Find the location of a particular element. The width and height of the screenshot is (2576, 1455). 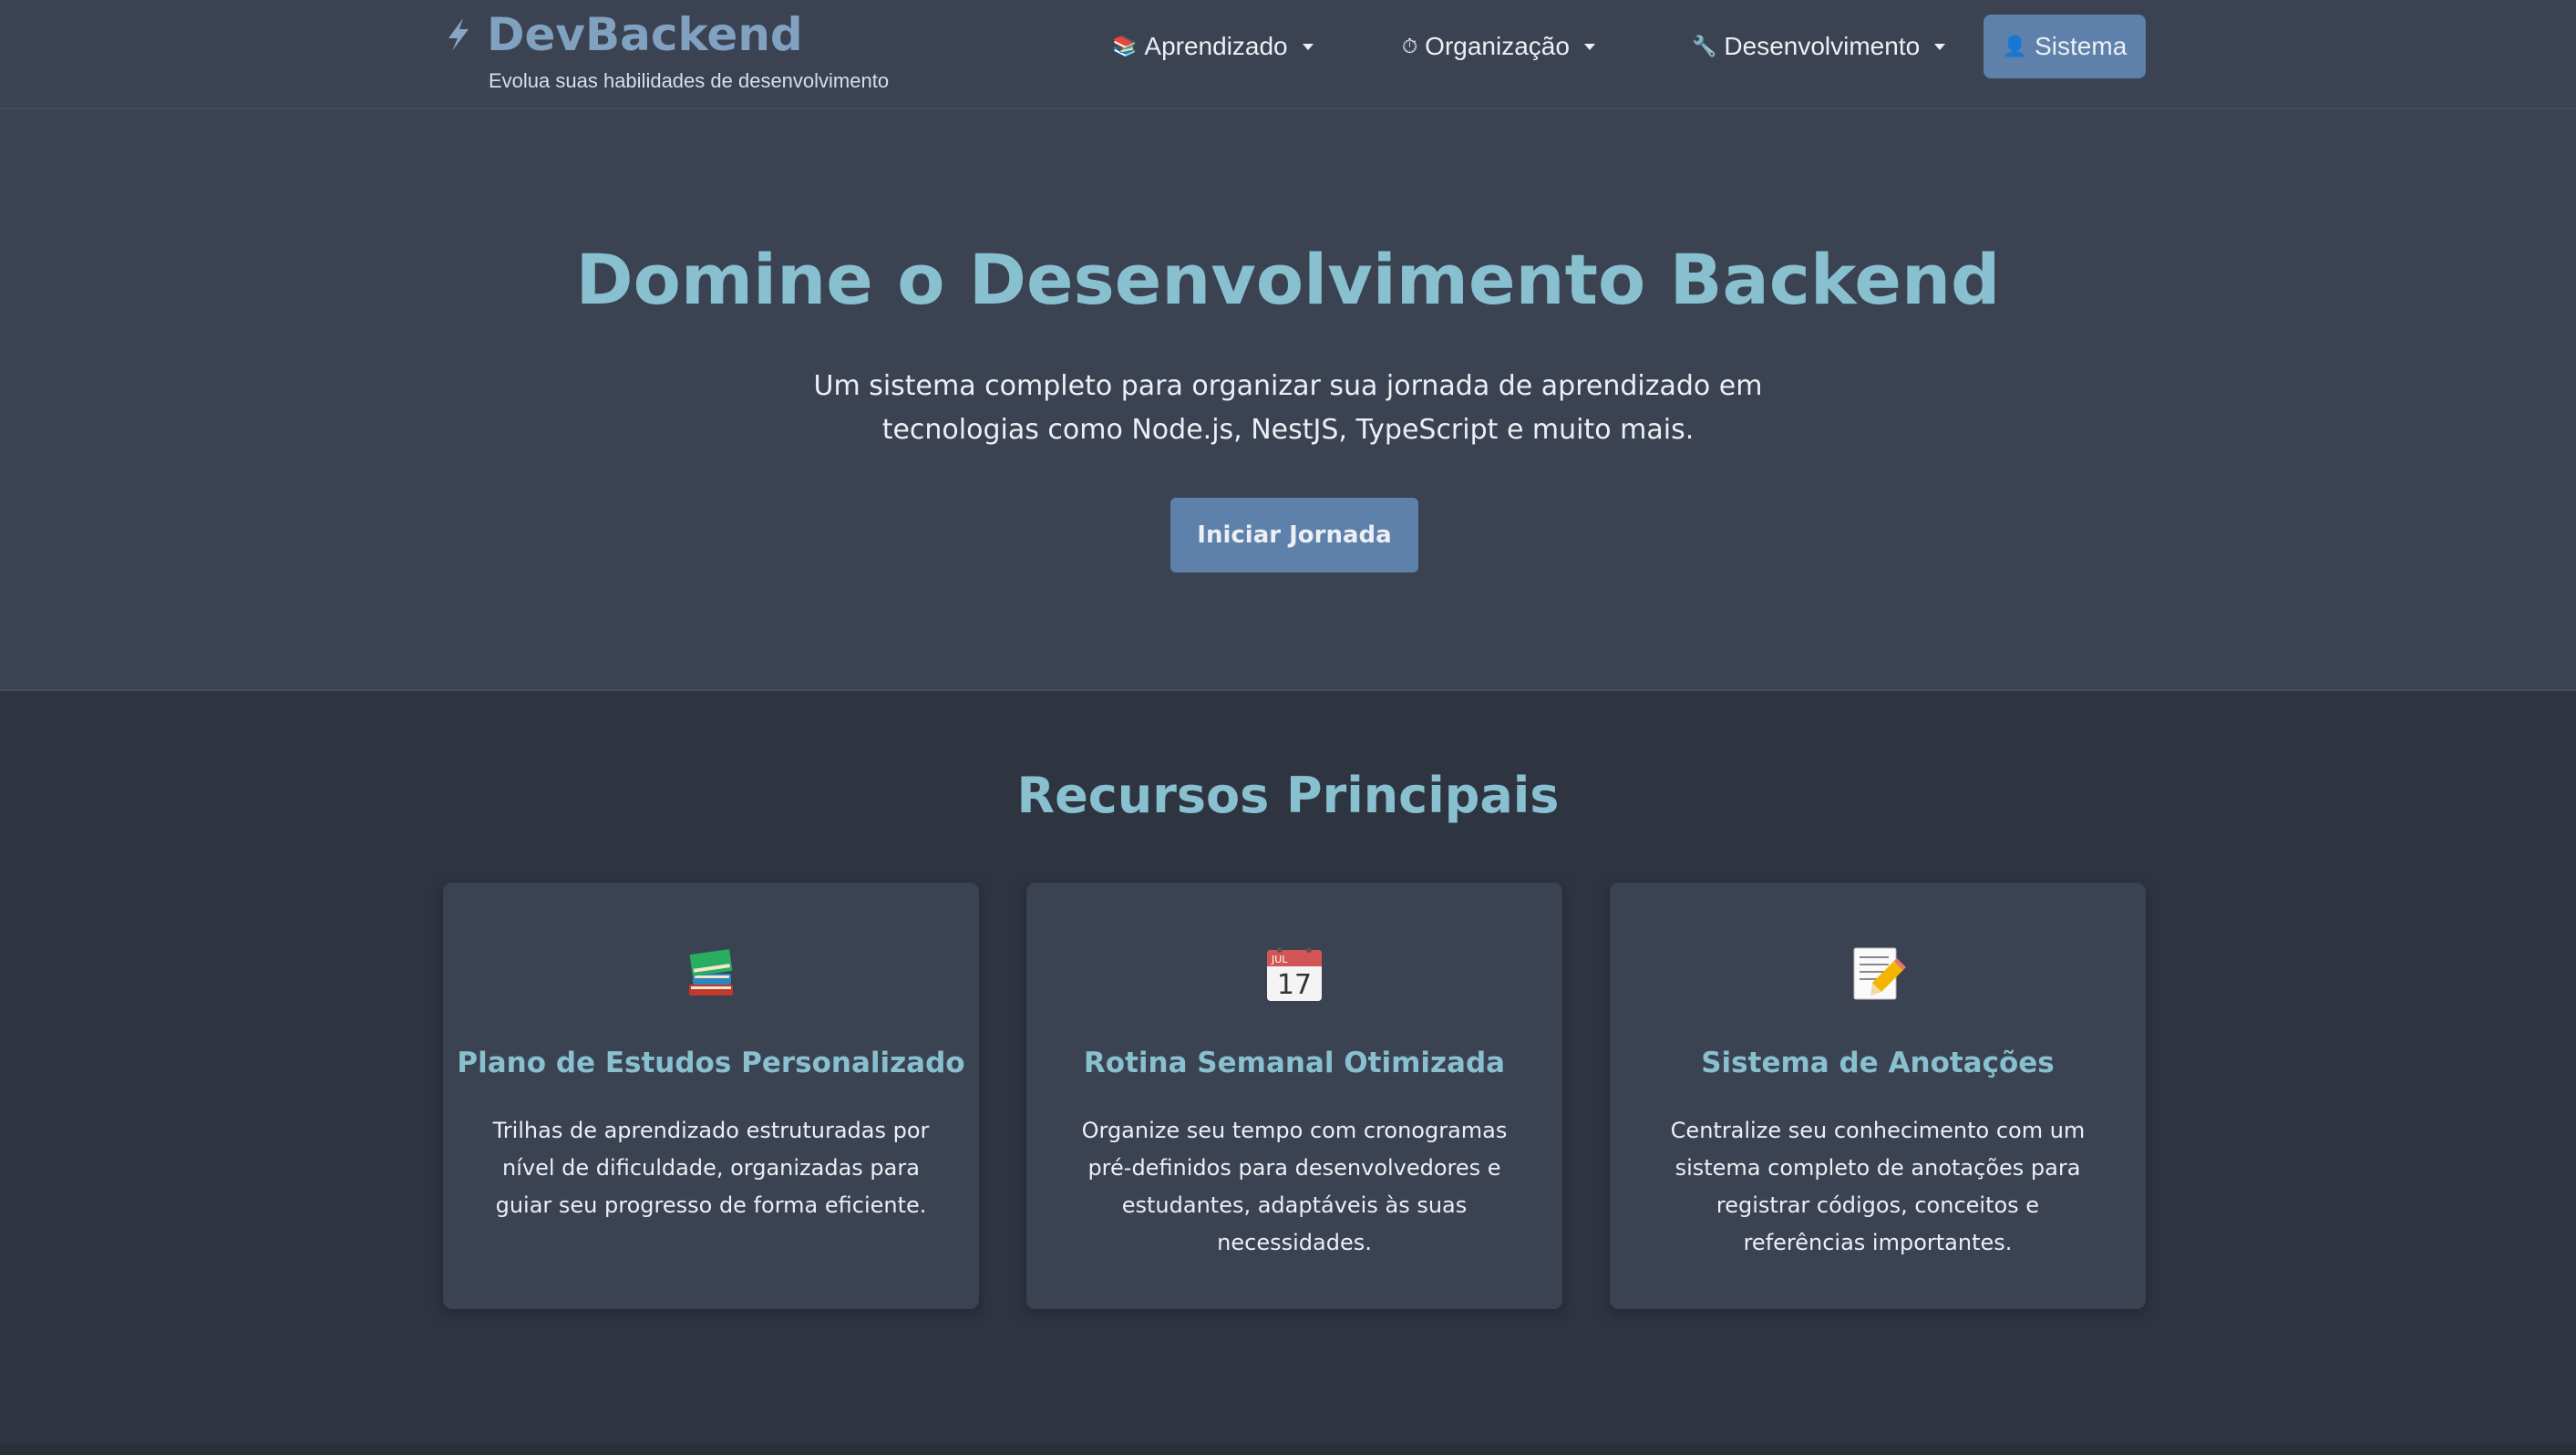

books-icon: 📚 is located at coordinates (1125, 46).